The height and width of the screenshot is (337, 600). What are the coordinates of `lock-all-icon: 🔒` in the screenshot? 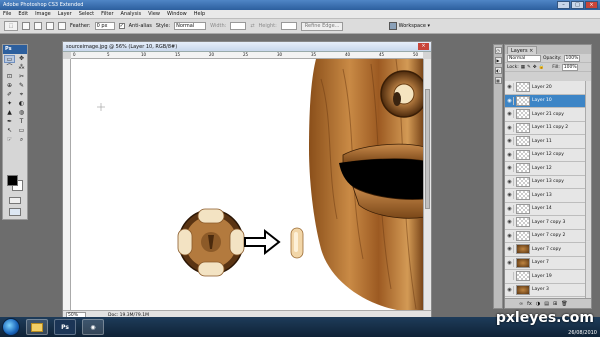 It's located at (542, 67).